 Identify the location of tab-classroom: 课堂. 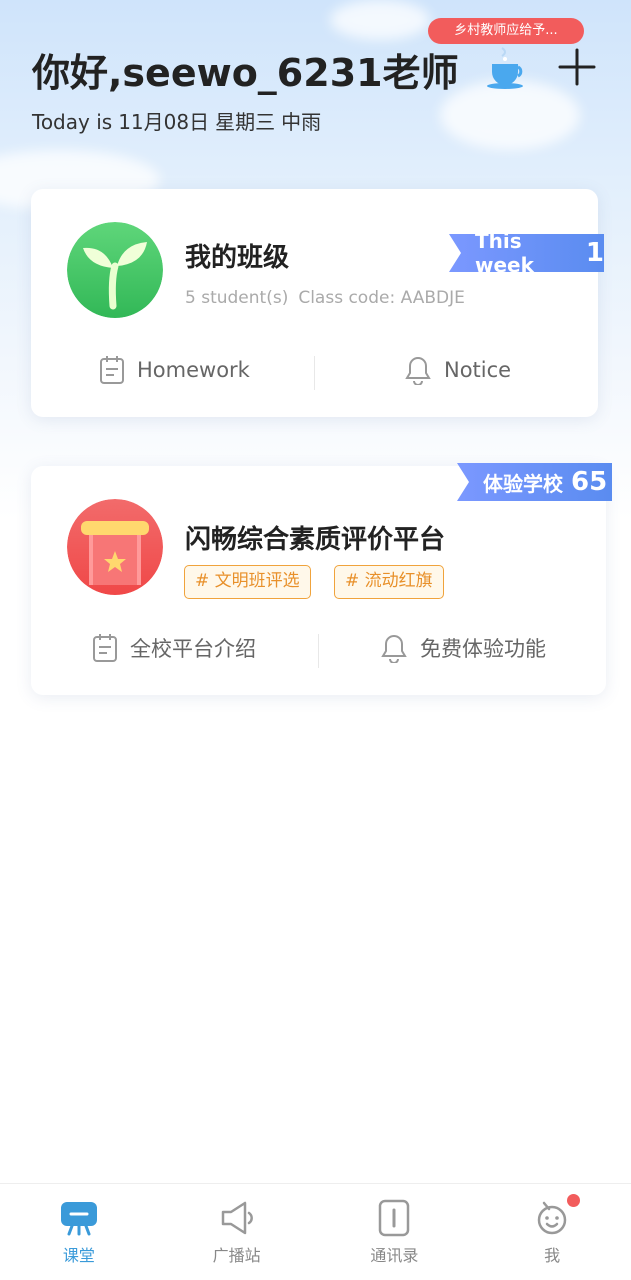
(79, 1232).